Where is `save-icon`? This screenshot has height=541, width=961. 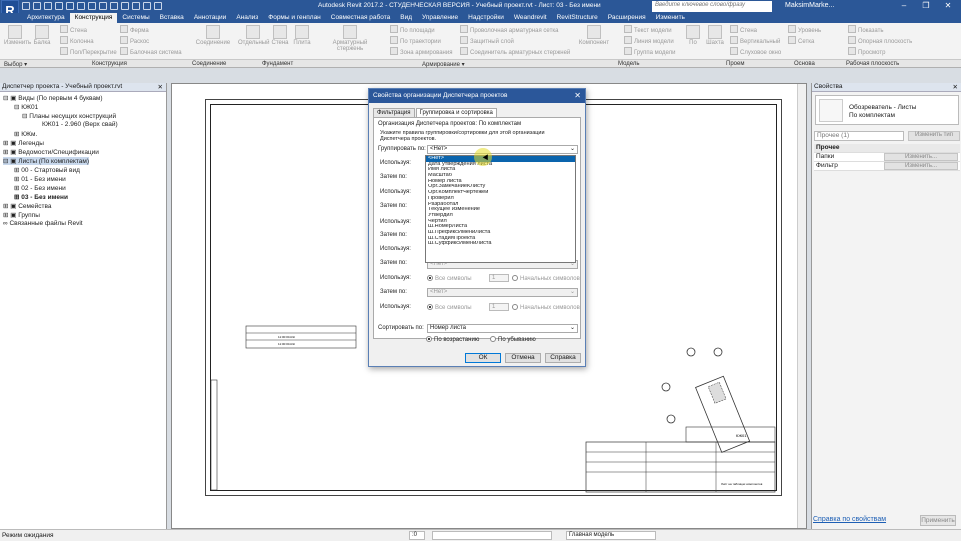 save-icon is located at coordinates (37, 6).